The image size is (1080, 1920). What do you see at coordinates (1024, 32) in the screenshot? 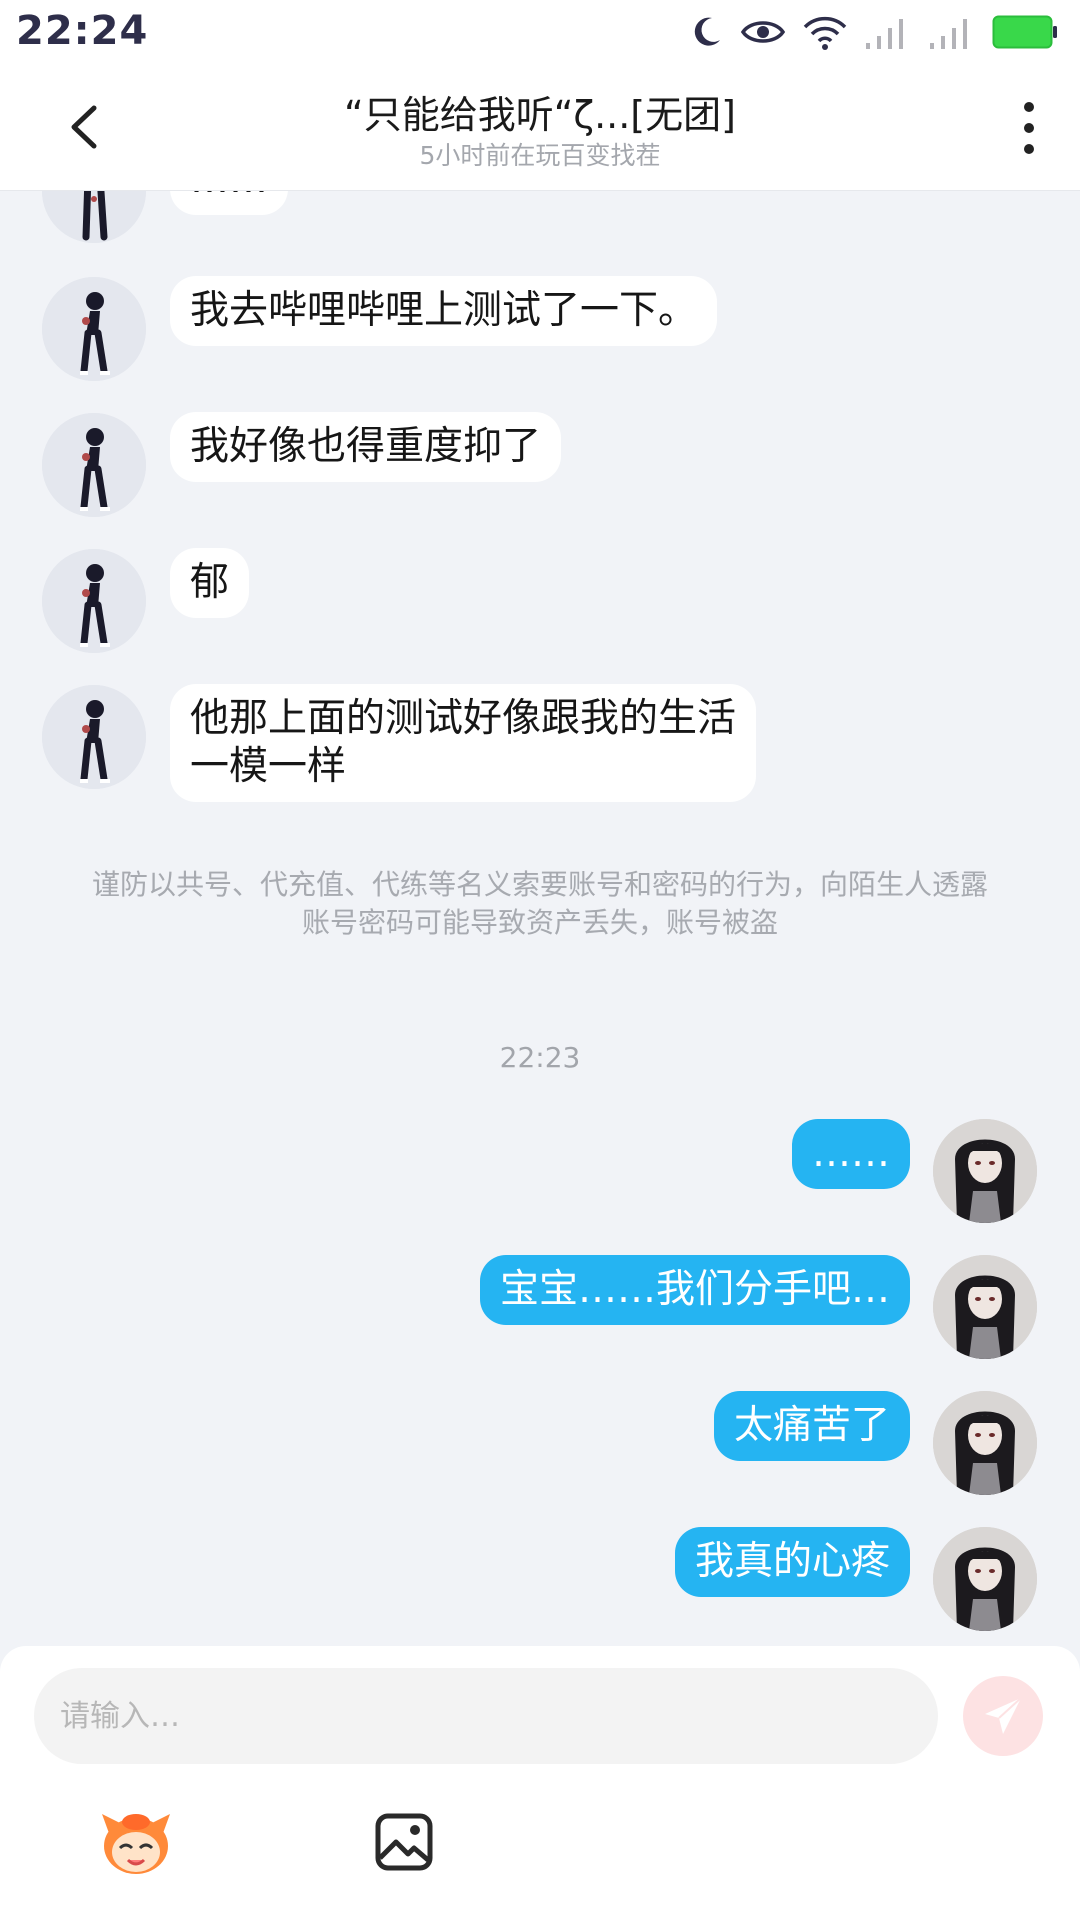
I see `battery-icon` at bounding box center [1024, 32].